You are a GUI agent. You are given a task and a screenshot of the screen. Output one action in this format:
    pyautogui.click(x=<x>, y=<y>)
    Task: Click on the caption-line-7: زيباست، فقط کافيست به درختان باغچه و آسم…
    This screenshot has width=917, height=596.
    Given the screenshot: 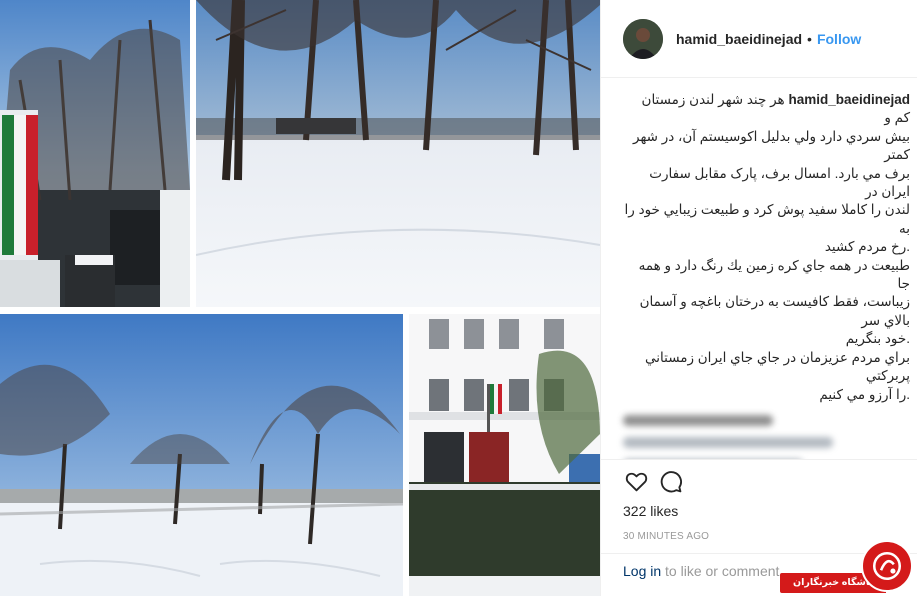 What is the action you would take?
    pyautogui.click(x=774, y=311)
    